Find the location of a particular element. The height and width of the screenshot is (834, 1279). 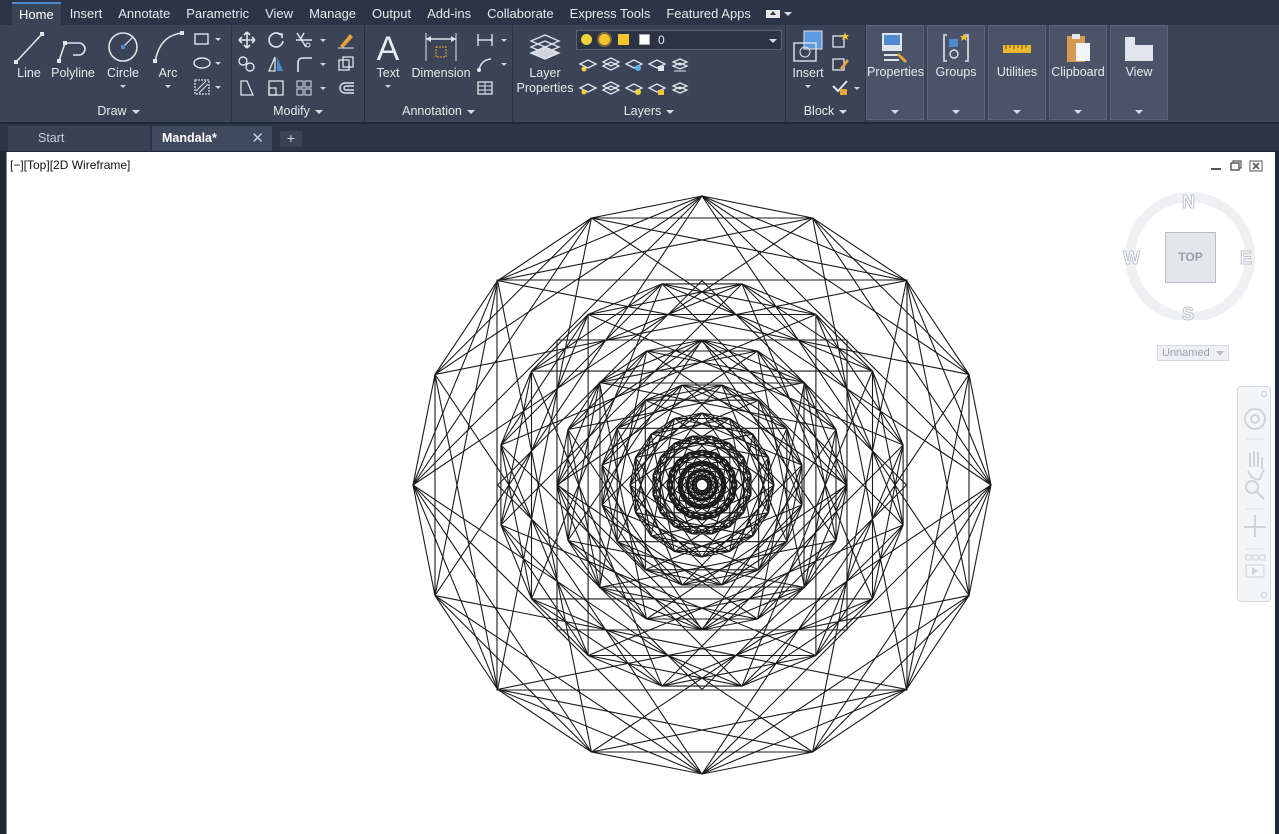

layer-dropdown: 0 is located at coordinates (679, 40).